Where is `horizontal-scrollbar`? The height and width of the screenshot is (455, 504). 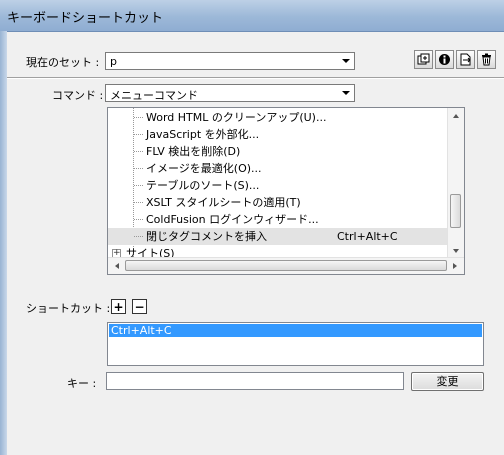 horizontal-scrollbar is located at coordinates (286, 265).